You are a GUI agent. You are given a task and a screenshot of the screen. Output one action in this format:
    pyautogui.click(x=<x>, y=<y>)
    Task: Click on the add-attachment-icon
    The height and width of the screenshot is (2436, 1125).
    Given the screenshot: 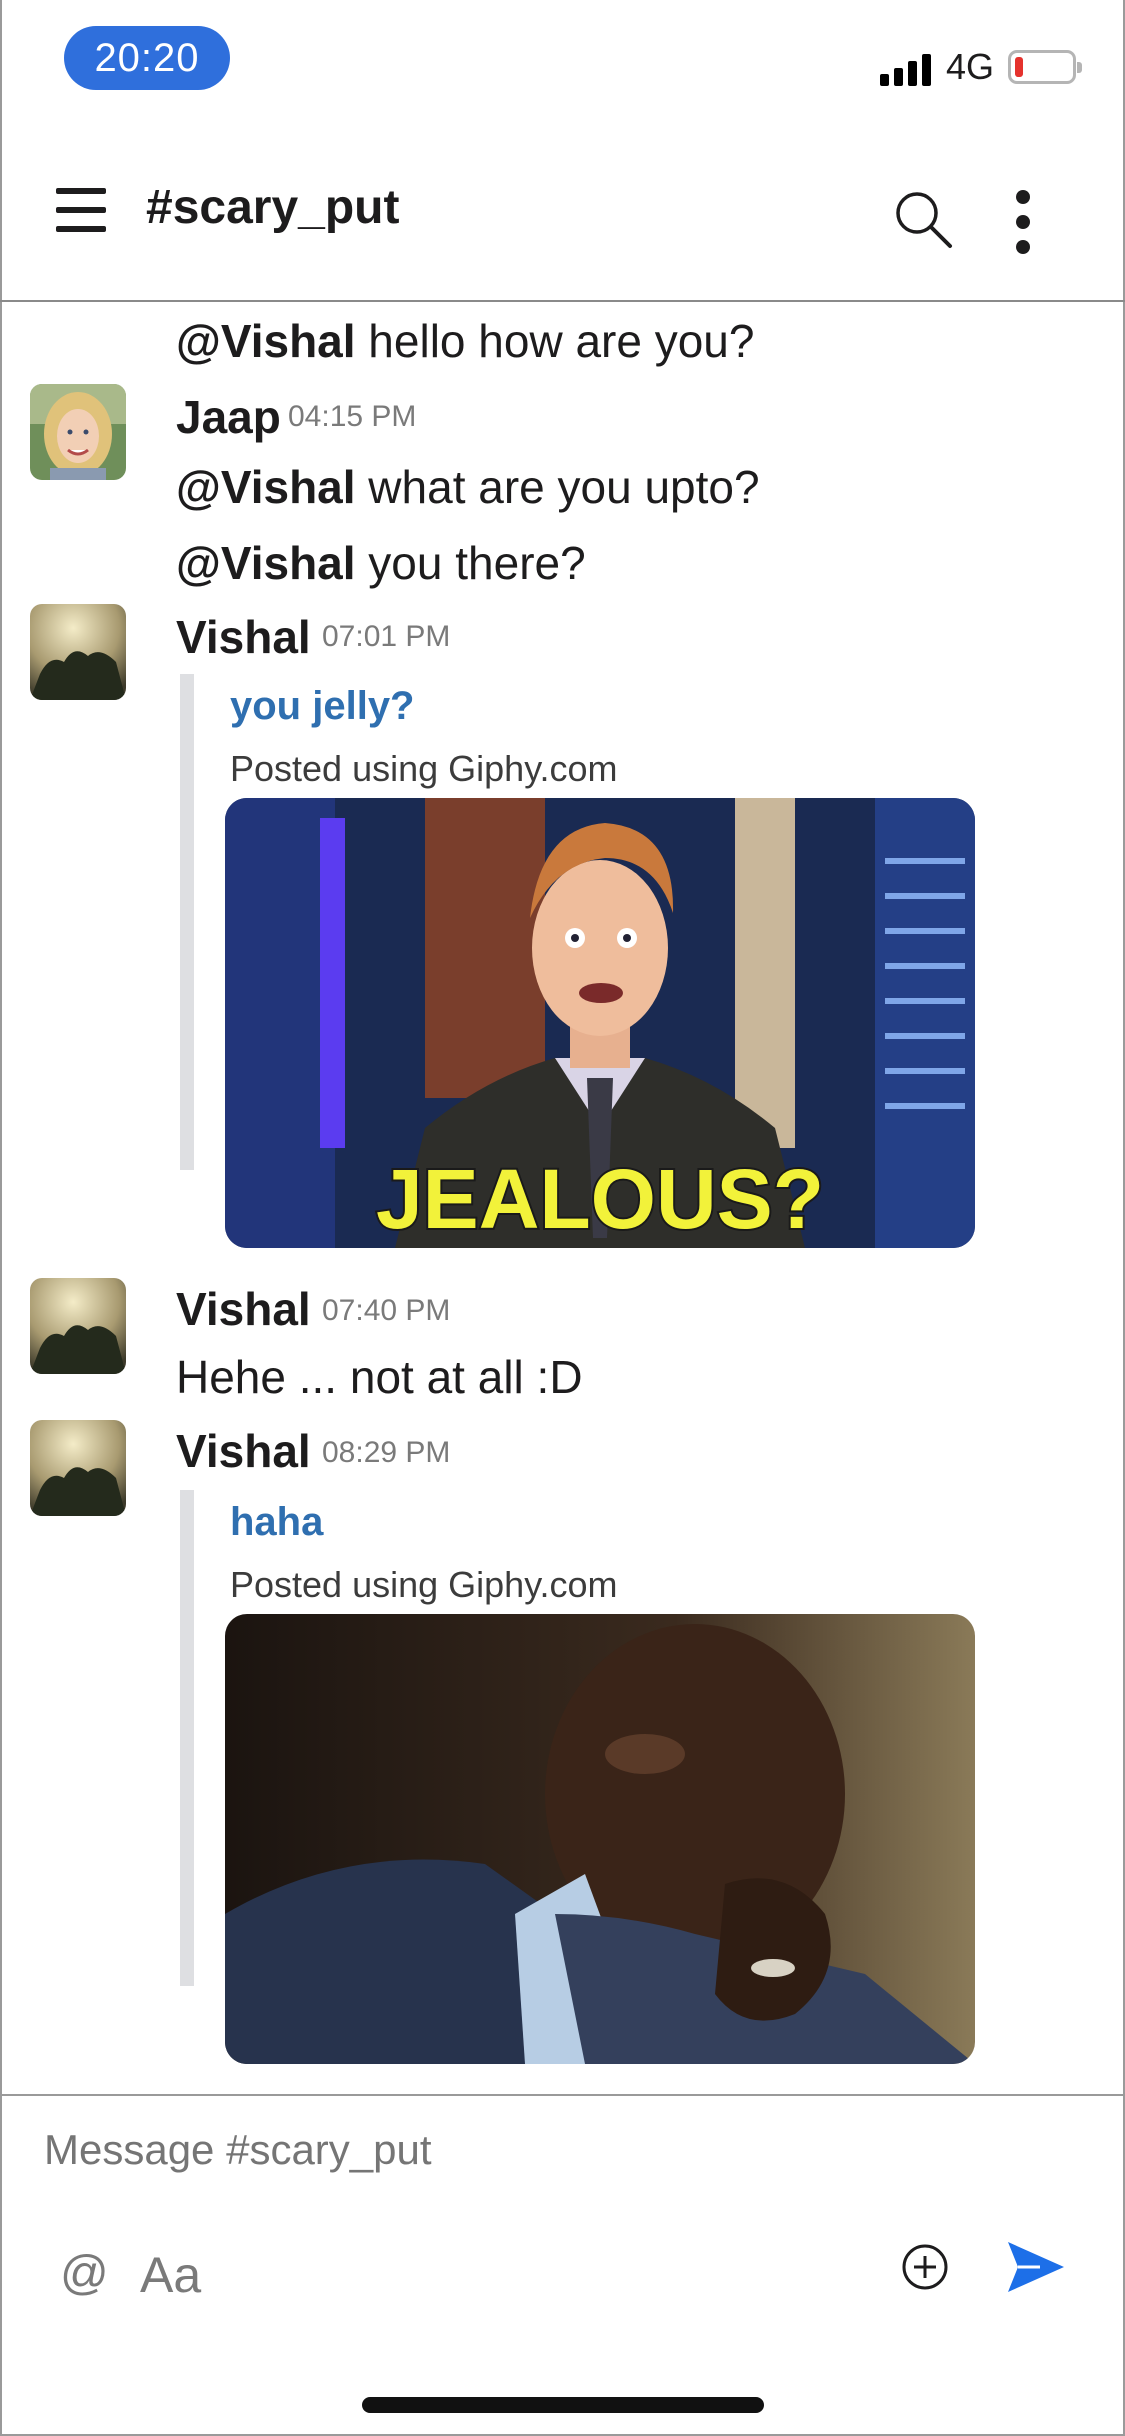 What is the action you would take?
    pyautogui.click(x=925, y=2267)
    